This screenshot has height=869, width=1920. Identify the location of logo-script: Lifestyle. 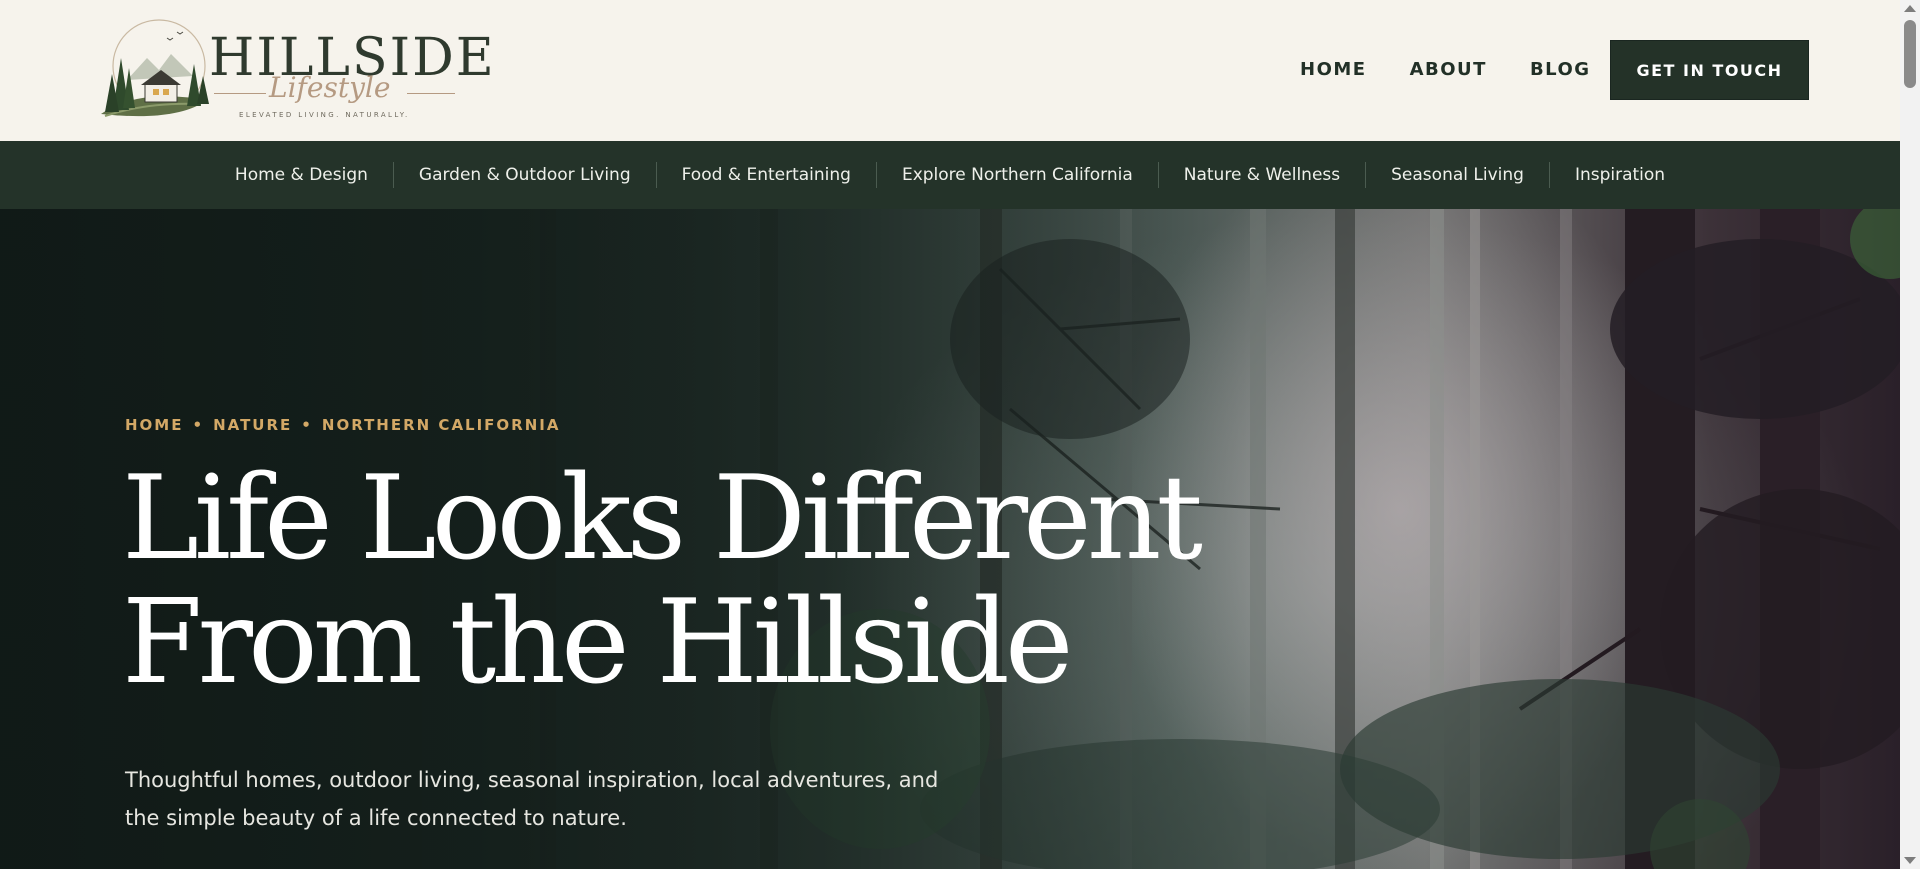
(330, 87).